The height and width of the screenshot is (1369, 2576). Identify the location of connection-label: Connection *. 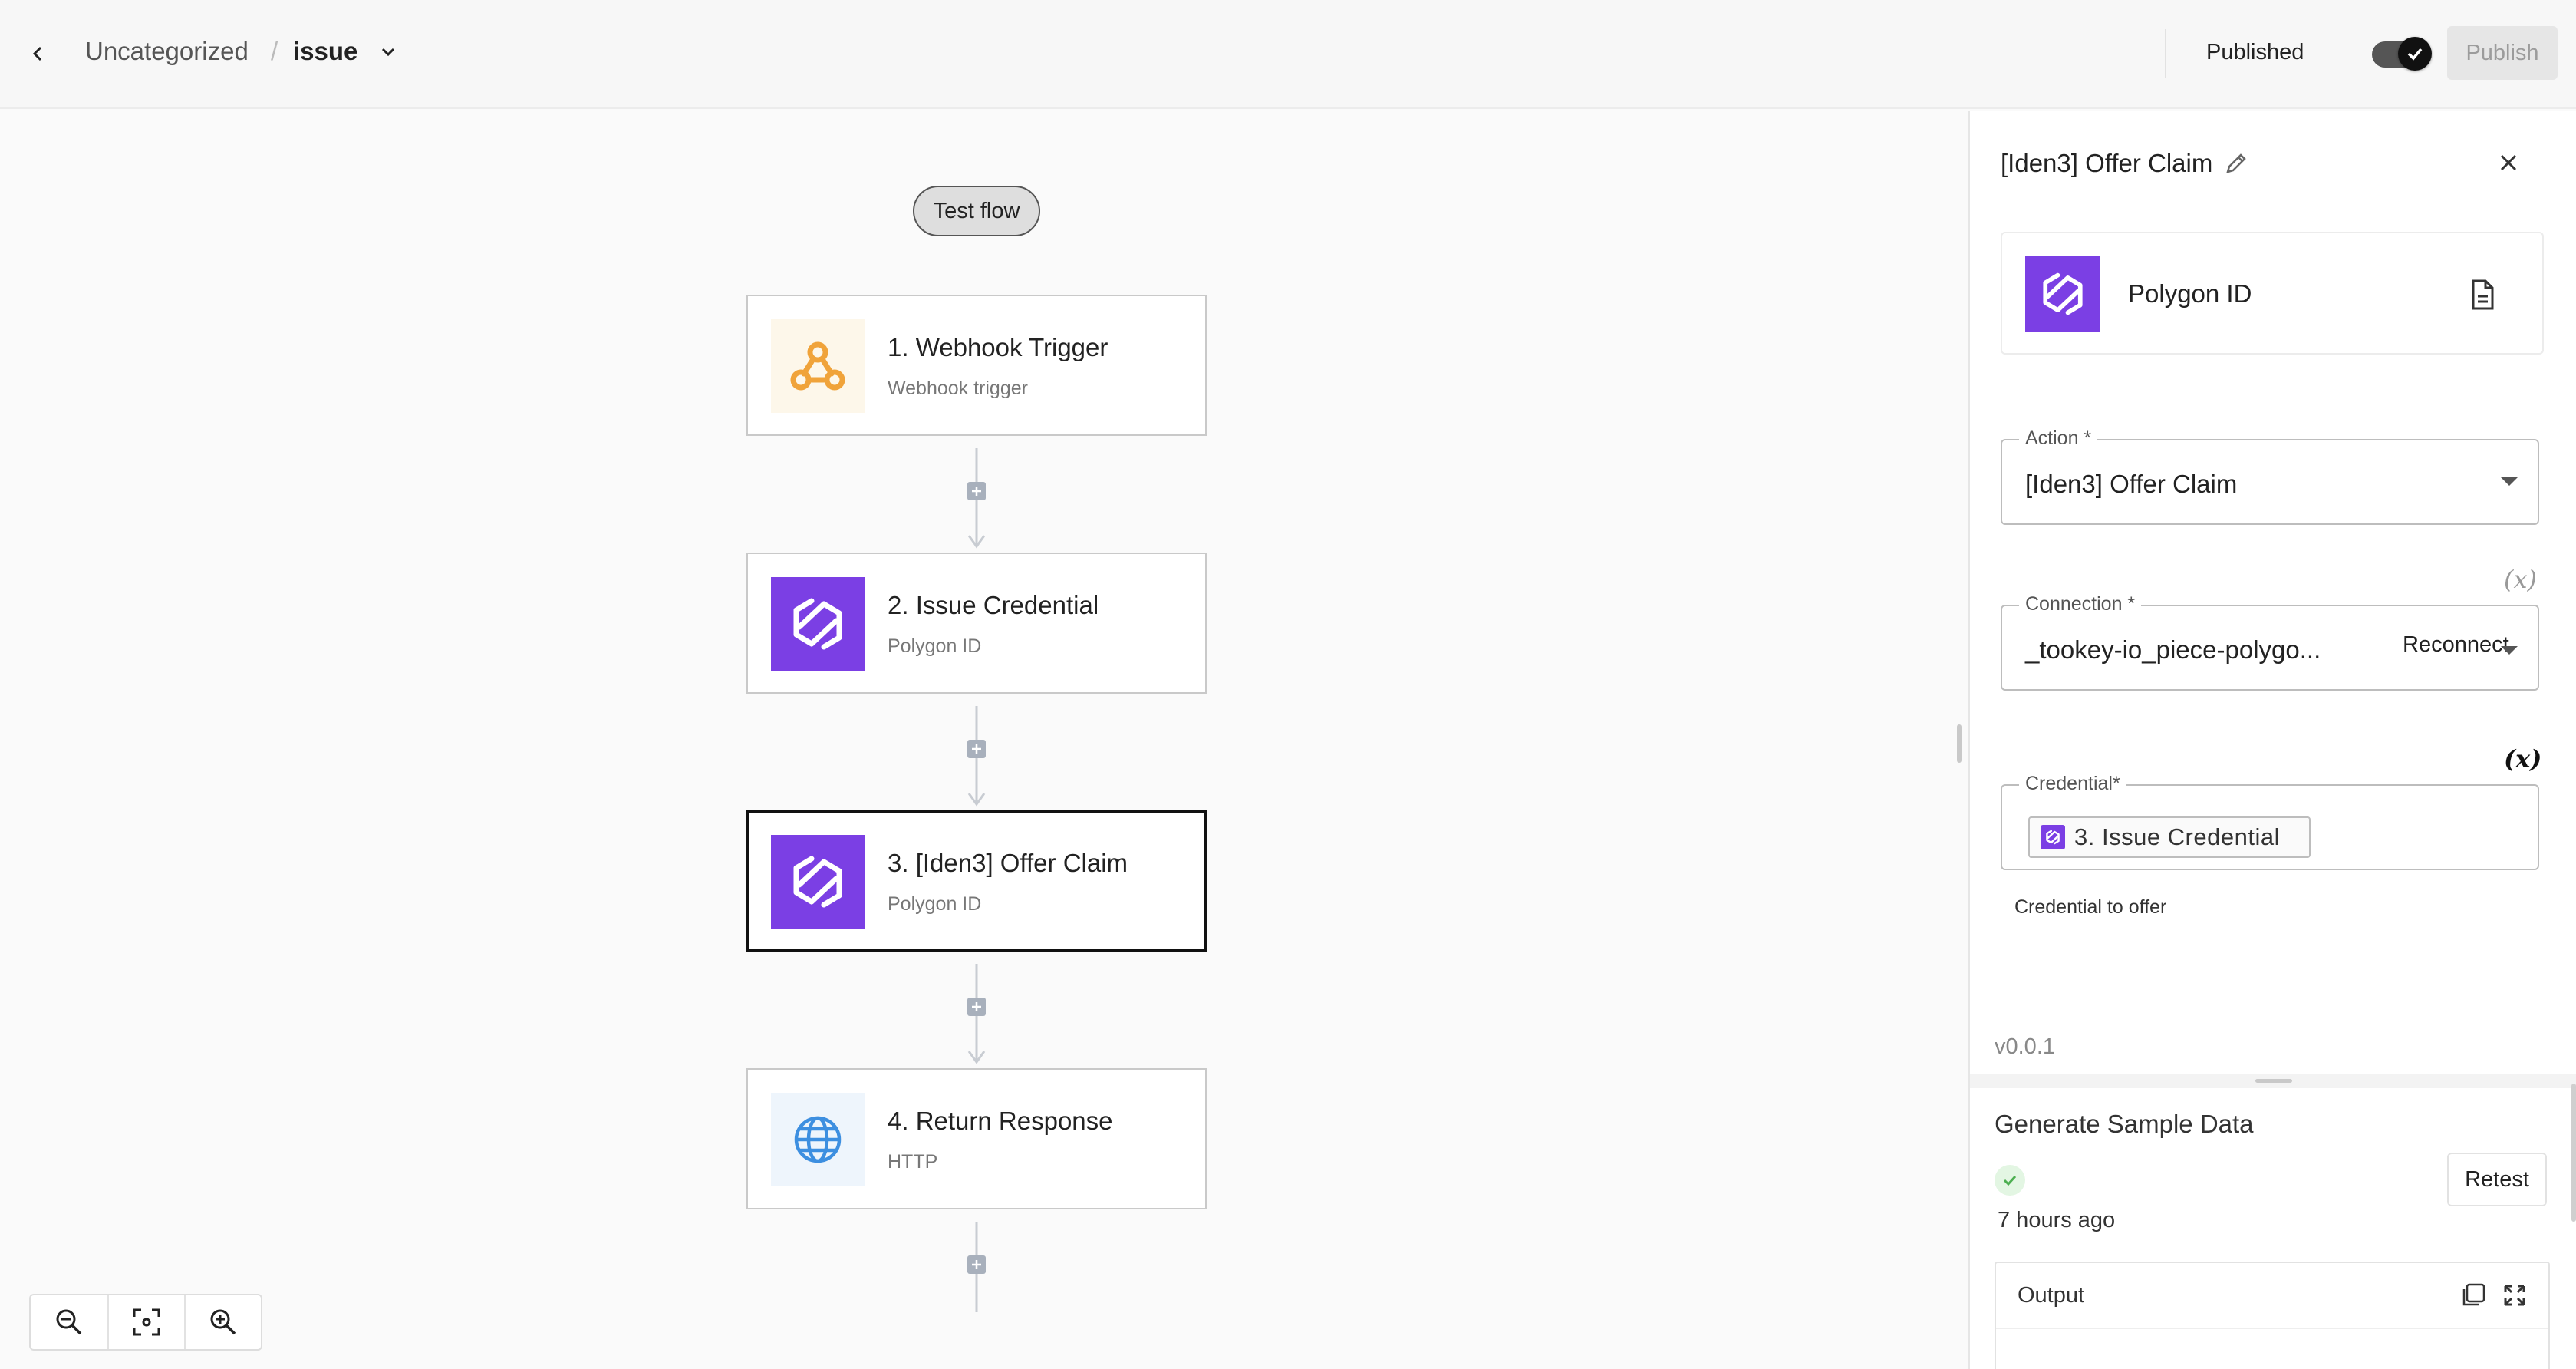
(2080, 604).